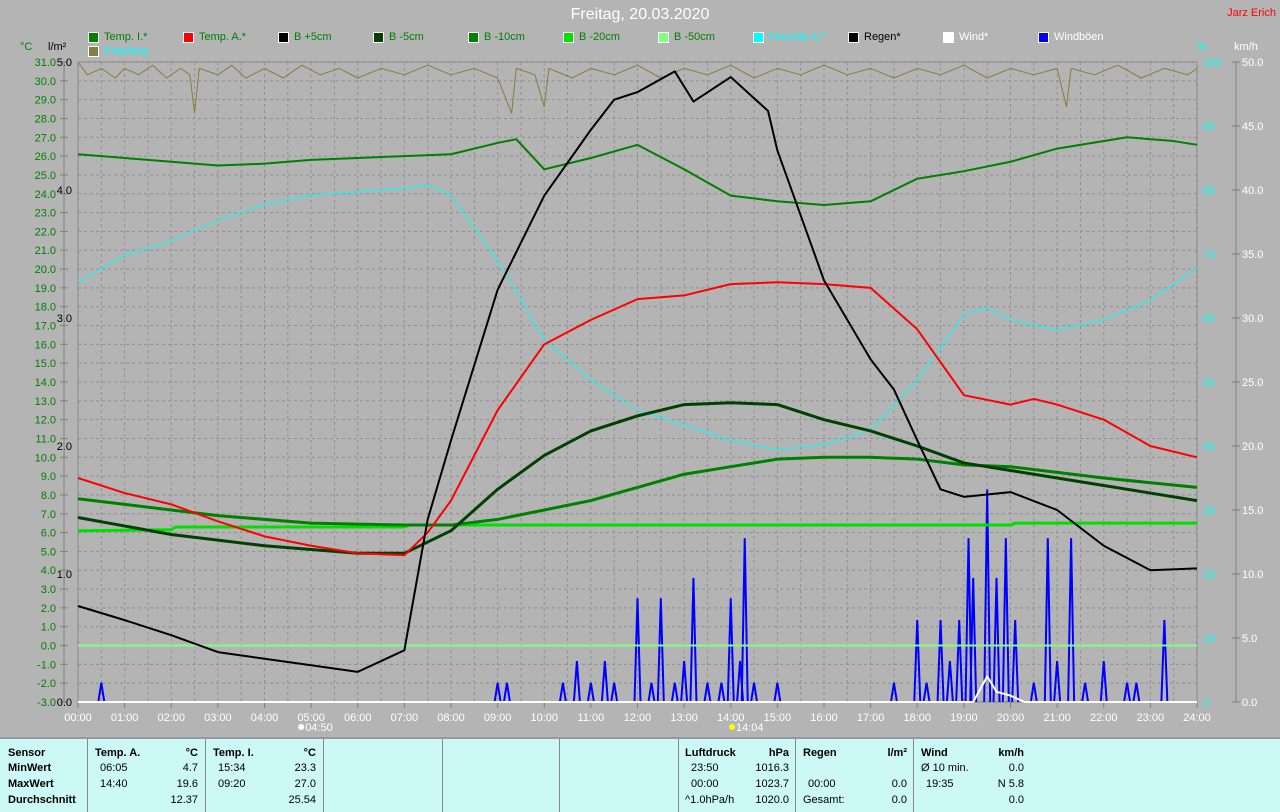 The height and width of the screenshot is (812, 1280). Describe the element at coordinates (1212, 63) in the screenshot. I see `humidity-tick-label: 100` at that location.